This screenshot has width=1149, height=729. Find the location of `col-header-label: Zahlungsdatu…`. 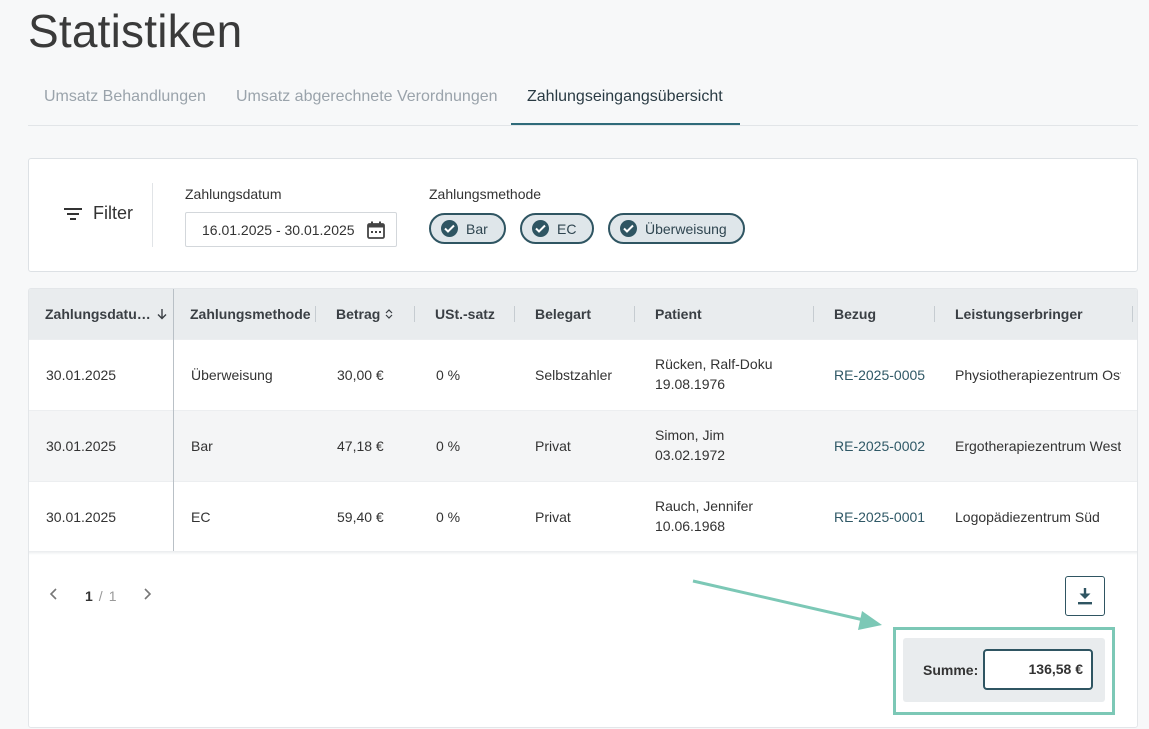

col-header-label: Zahlungsdatu… is located at coordinates (98, 314).